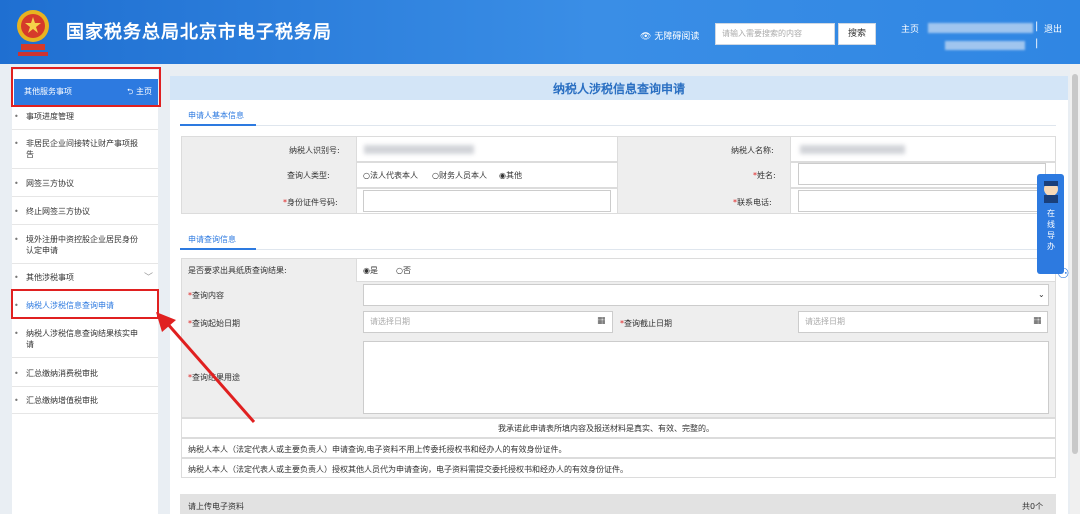 This screenshot has height=514, width=1080. What do you see at coordinates (390, 175) in the screenshot?
I see `querier-radio-legal: ○法人代表本人` at bounding box center [390, 175].